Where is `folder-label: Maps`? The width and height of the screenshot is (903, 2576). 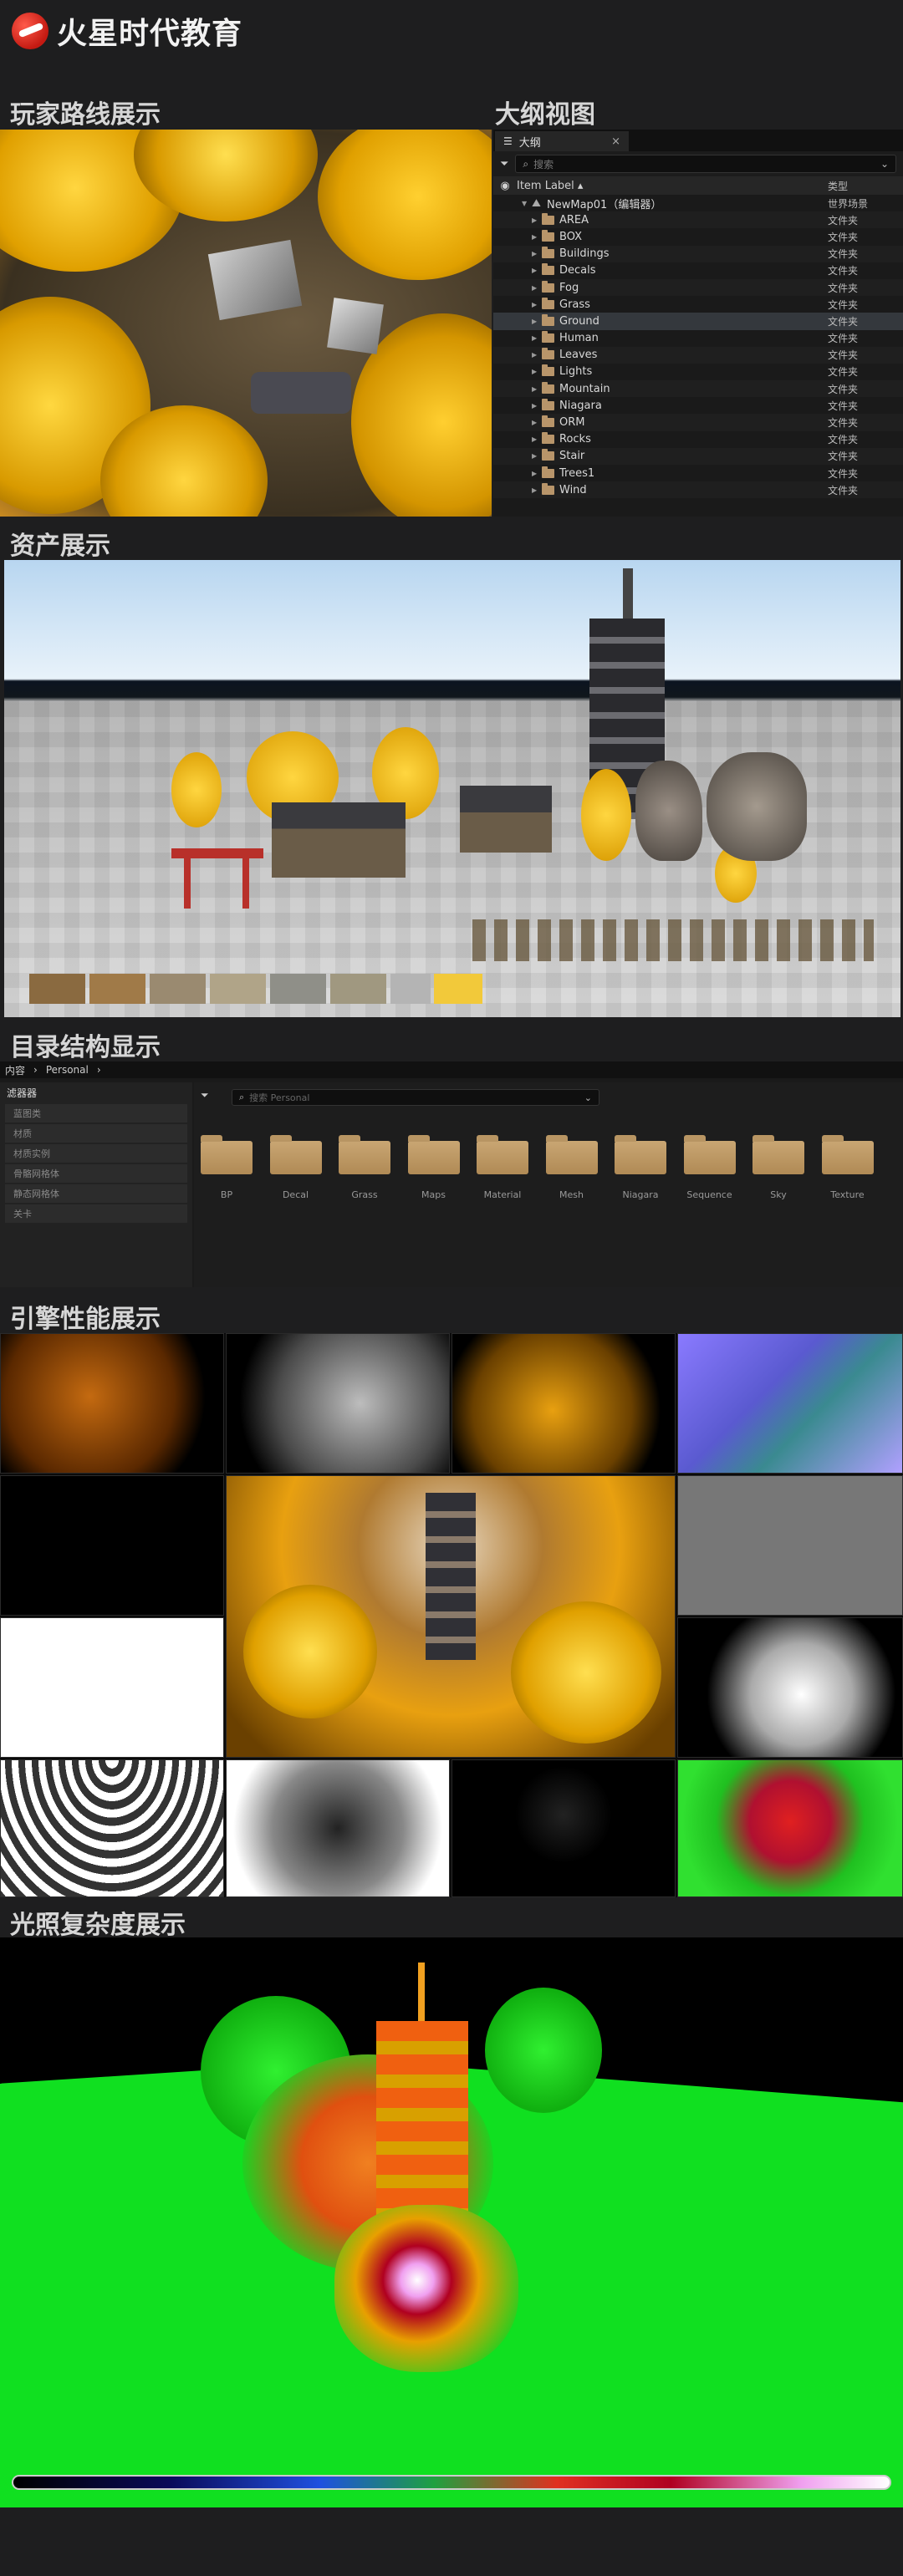
folder-label: Maps is located at coordinates (433, 1194).